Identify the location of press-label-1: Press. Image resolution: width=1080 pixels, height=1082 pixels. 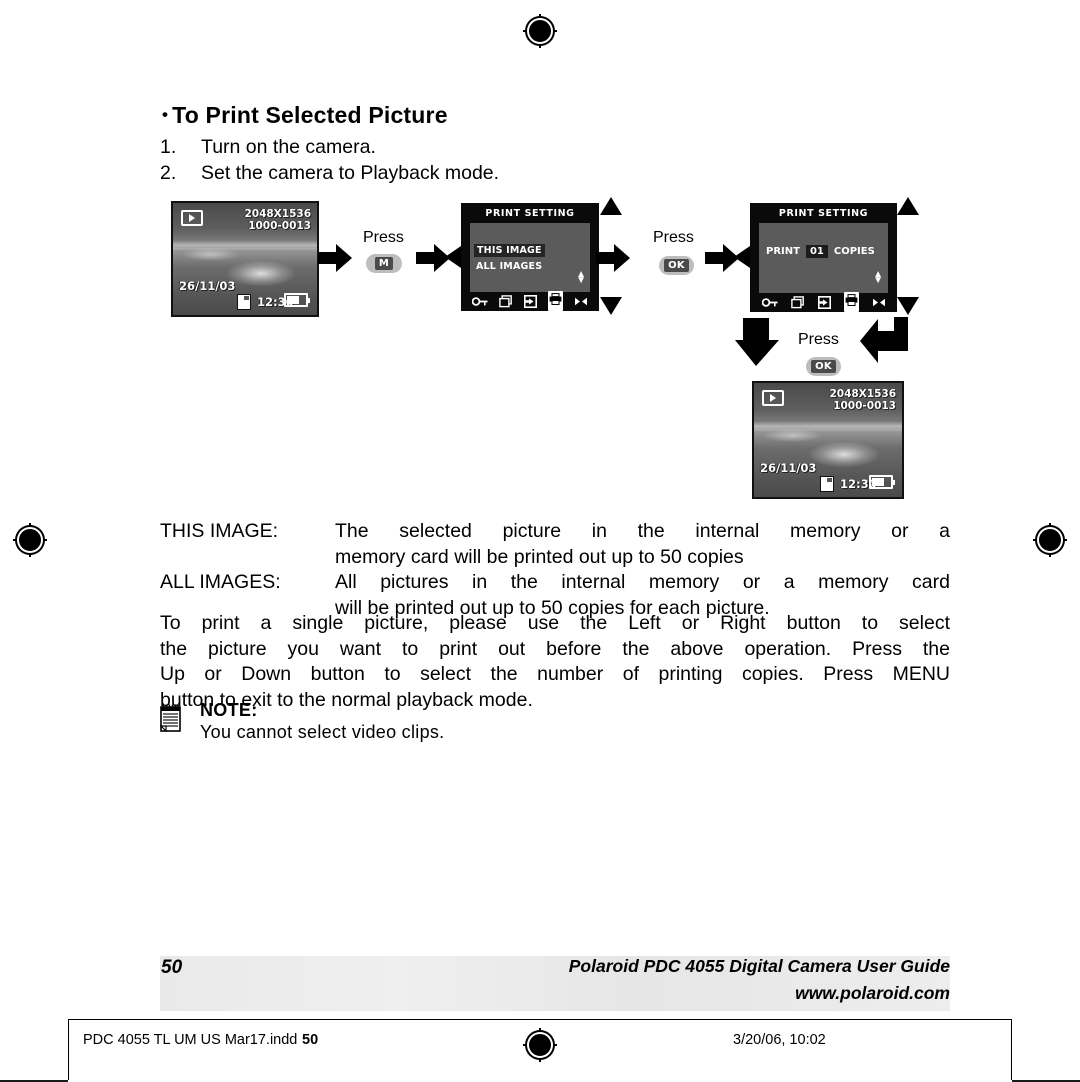
(383, 237).